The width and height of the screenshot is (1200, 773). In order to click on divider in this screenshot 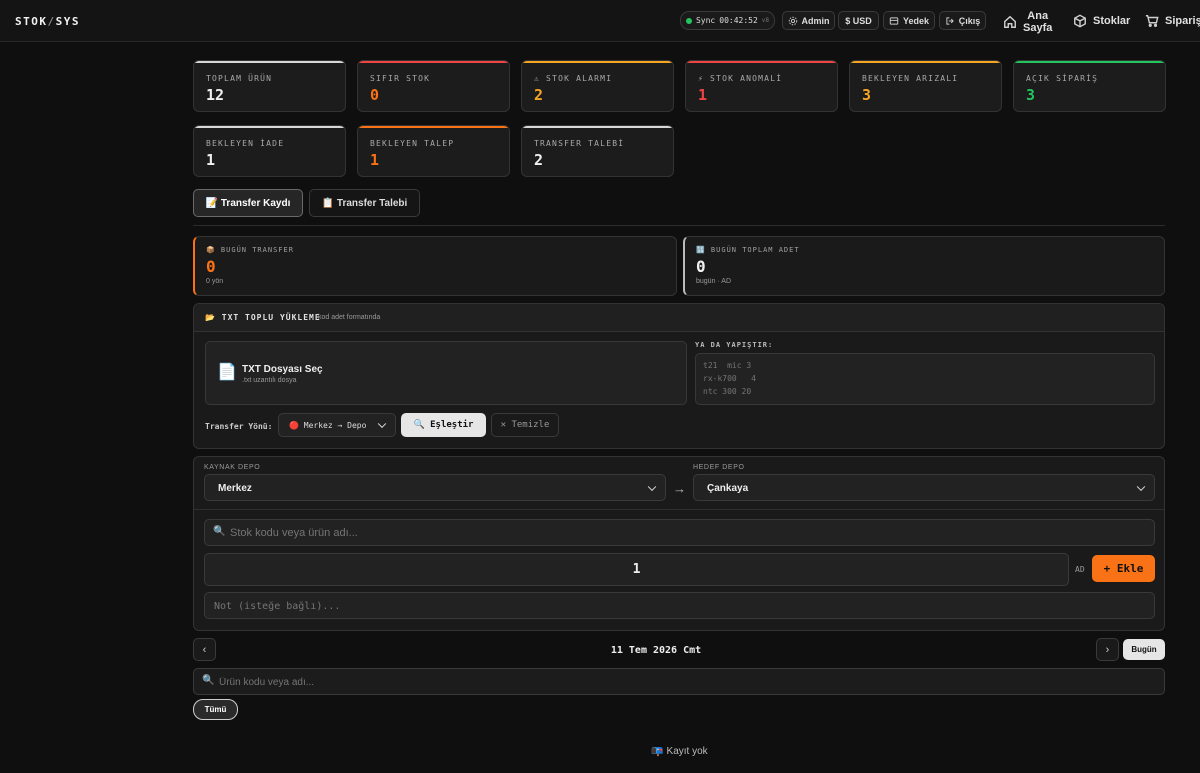, I will do `click(679, 225)`.